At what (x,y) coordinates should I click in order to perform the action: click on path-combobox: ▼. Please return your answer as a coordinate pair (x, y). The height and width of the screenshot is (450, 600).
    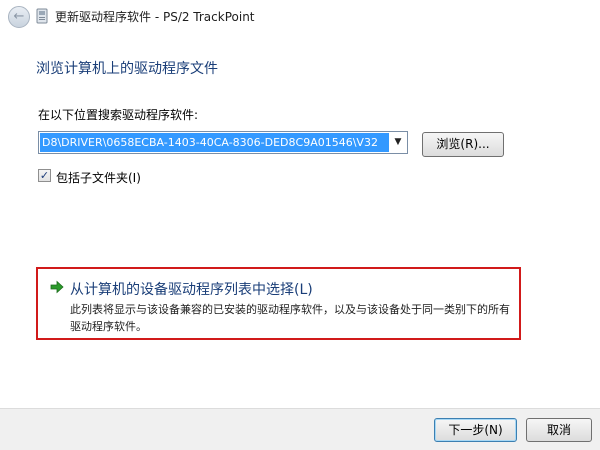
    Looking at the image, I should click on (223, 142).